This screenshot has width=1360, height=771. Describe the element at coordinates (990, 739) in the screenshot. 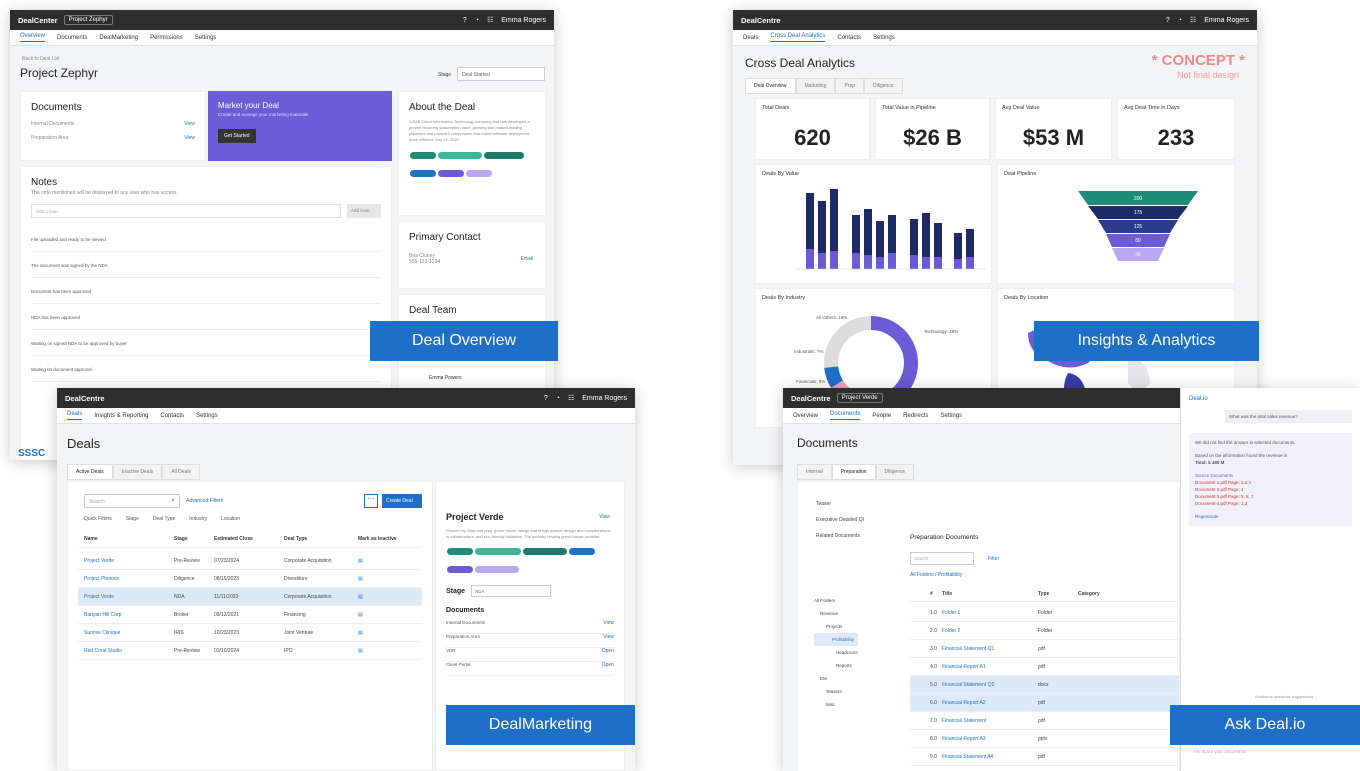

I see `file-title: Financial Report A3` at that location.